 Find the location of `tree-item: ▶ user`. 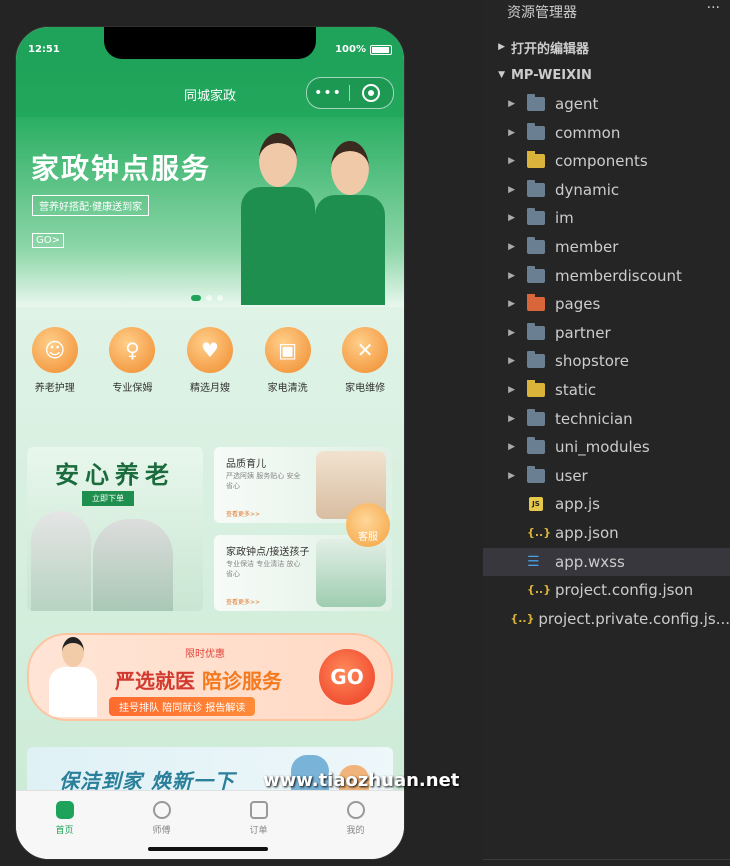

tree-item: ▶ user is located at coordinates (606, 476).